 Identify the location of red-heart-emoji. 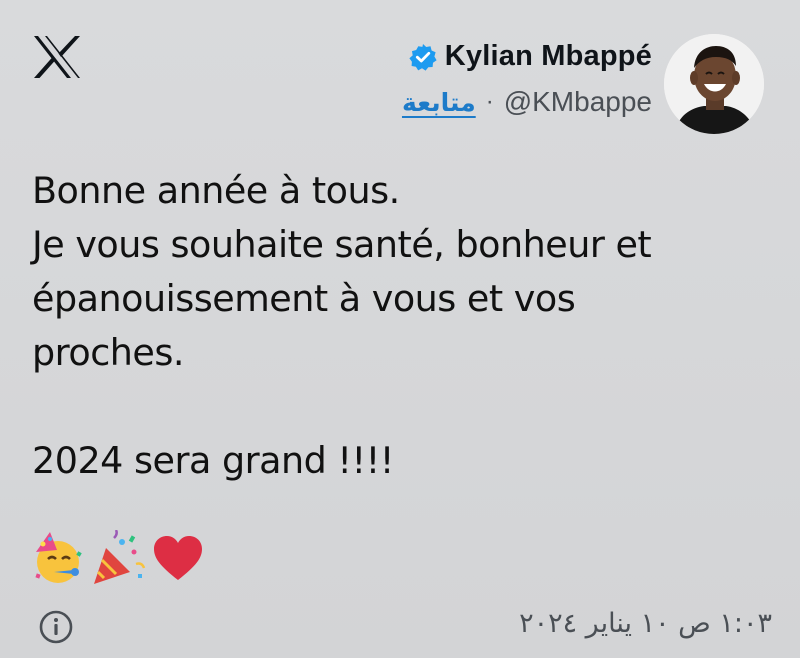
(178, 558).